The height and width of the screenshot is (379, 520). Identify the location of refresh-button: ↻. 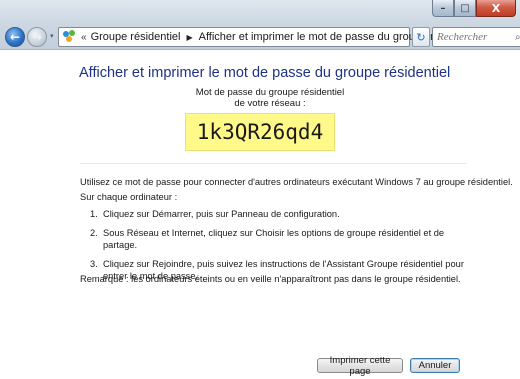
(421, 37).